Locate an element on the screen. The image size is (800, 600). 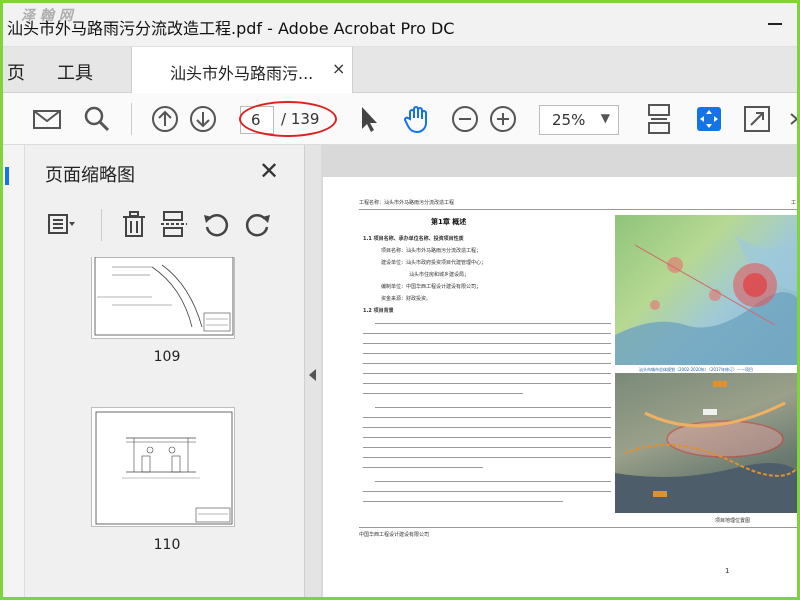
search-icon is located at coordinates (97, 119).